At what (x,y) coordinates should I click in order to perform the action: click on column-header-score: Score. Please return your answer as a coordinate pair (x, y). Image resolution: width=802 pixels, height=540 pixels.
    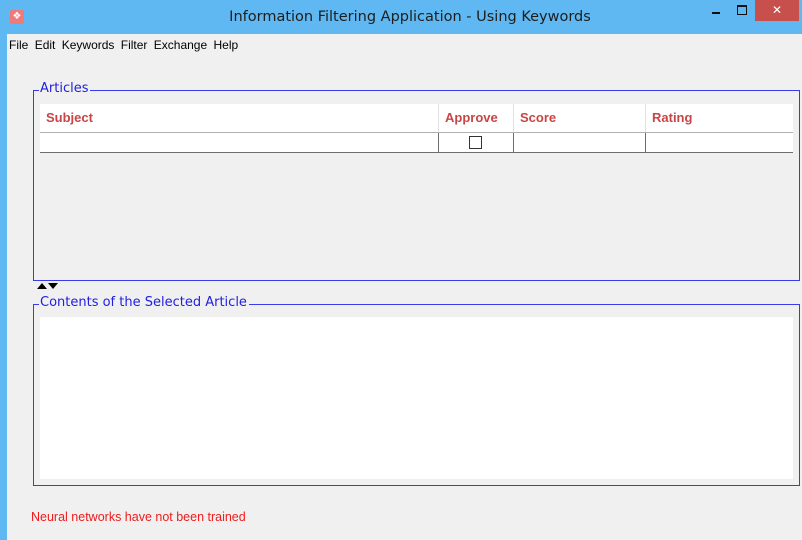
    Looking at the image, I should click on (580, 118).